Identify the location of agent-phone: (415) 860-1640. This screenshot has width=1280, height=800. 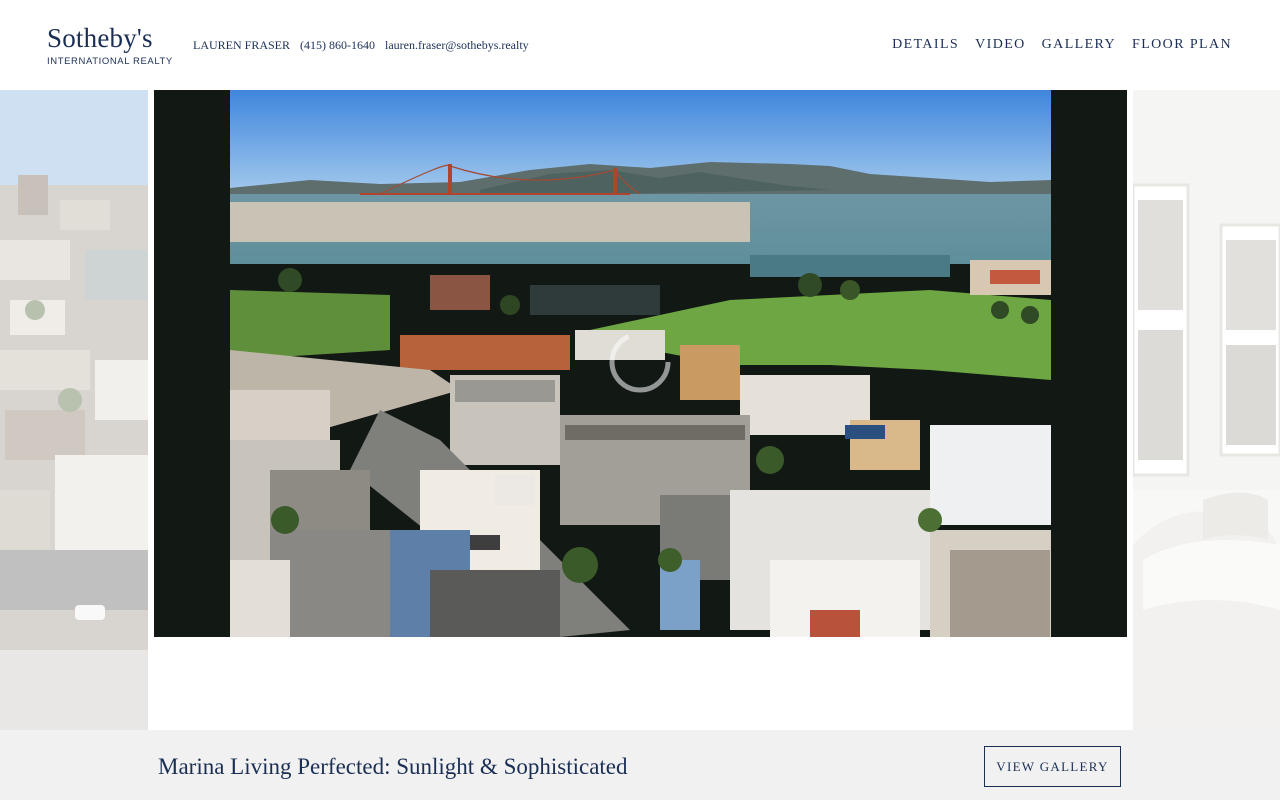
(337, 45).